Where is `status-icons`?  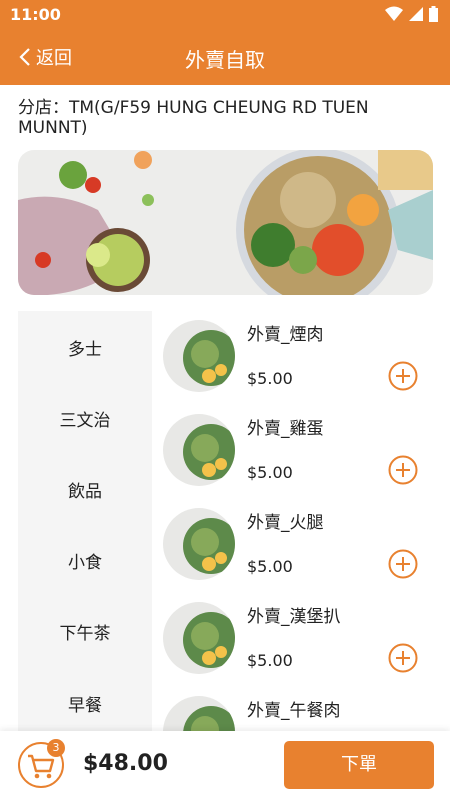
status-icons is located at coordinates (411, 14).